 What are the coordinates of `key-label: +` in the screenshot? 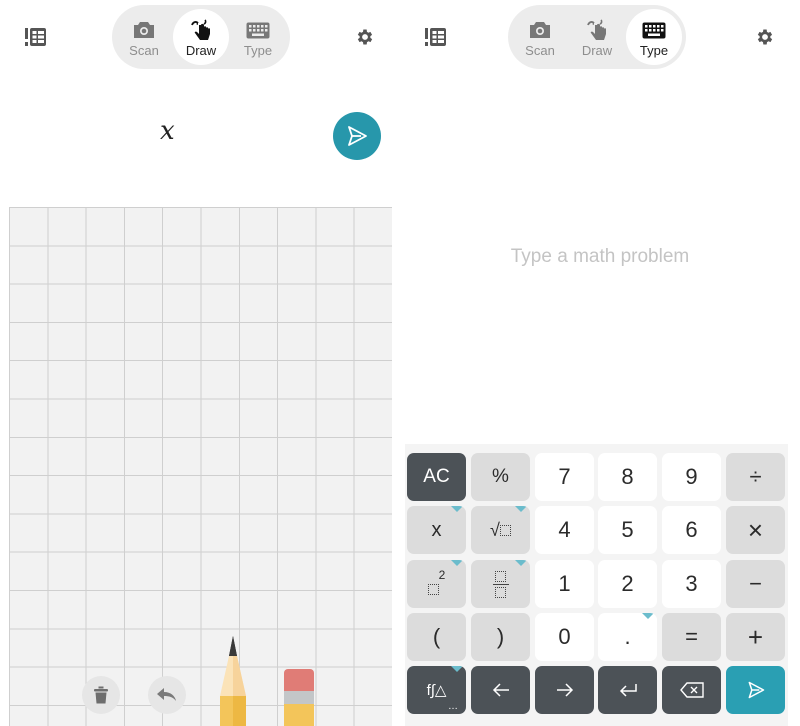 It's located at (755, 636).